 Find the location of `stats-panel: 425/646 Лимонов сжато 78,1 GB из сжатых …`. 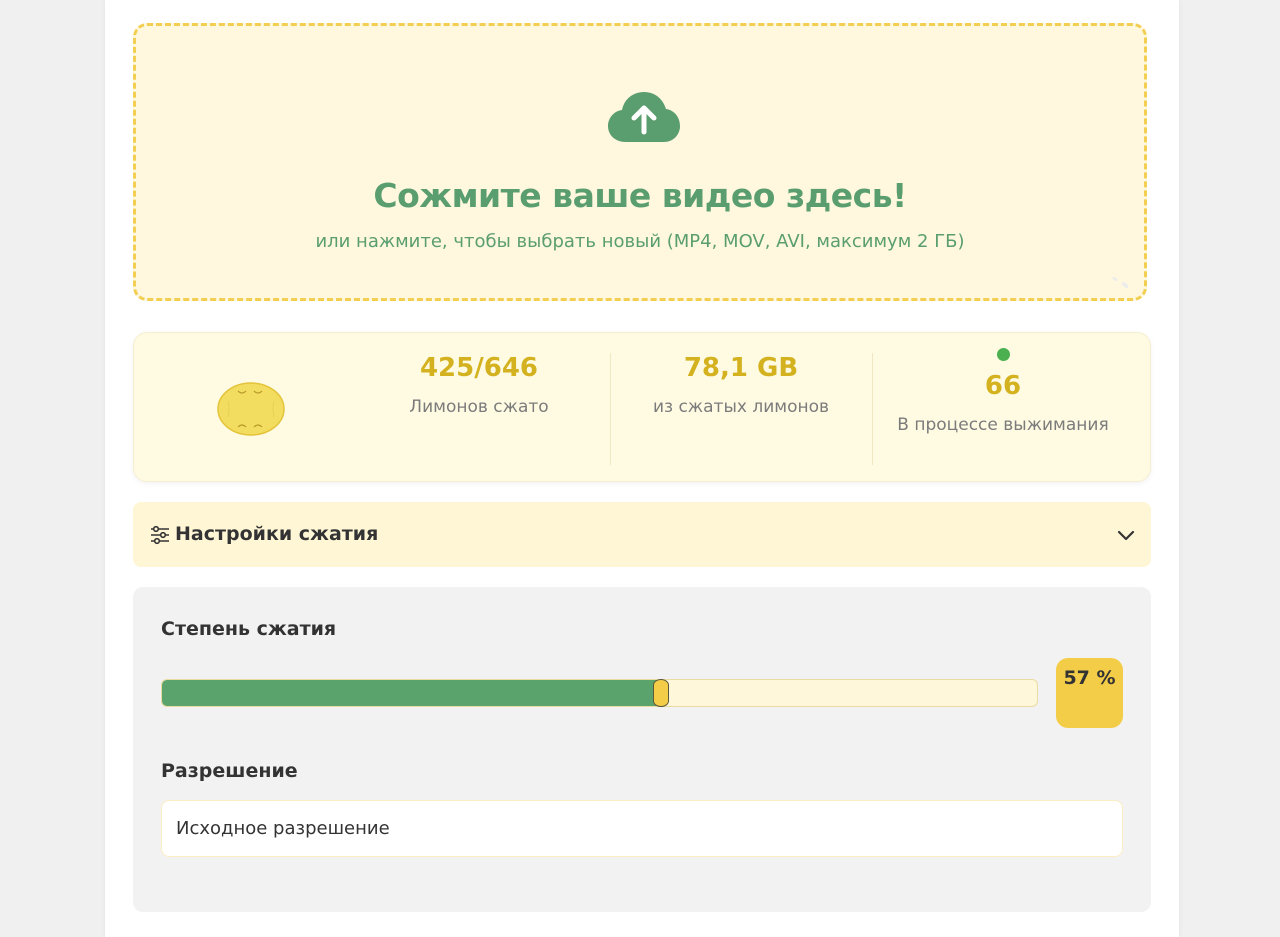

stats-panel: 425/646 Лимонов сжато 78,1 GB из сжатых … is located at coordinates (642, 407).